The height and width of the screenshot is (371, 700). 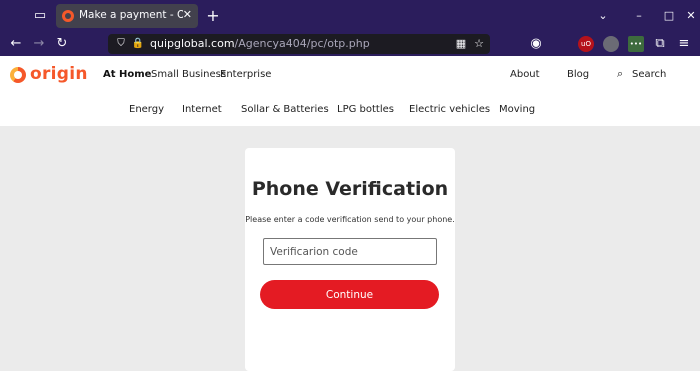 What do you see at coordinates (18, 75) in the screenshot?
I see `origin-logo-icon` at bounding box center [18, 75].